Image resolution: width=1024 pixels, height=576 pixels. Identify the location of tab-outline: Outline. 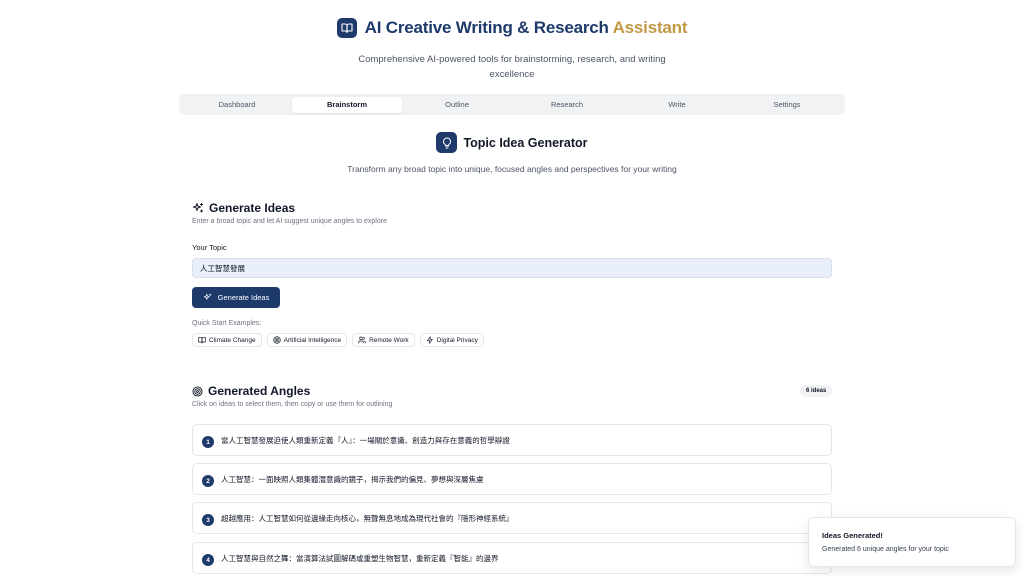
(457, 105).